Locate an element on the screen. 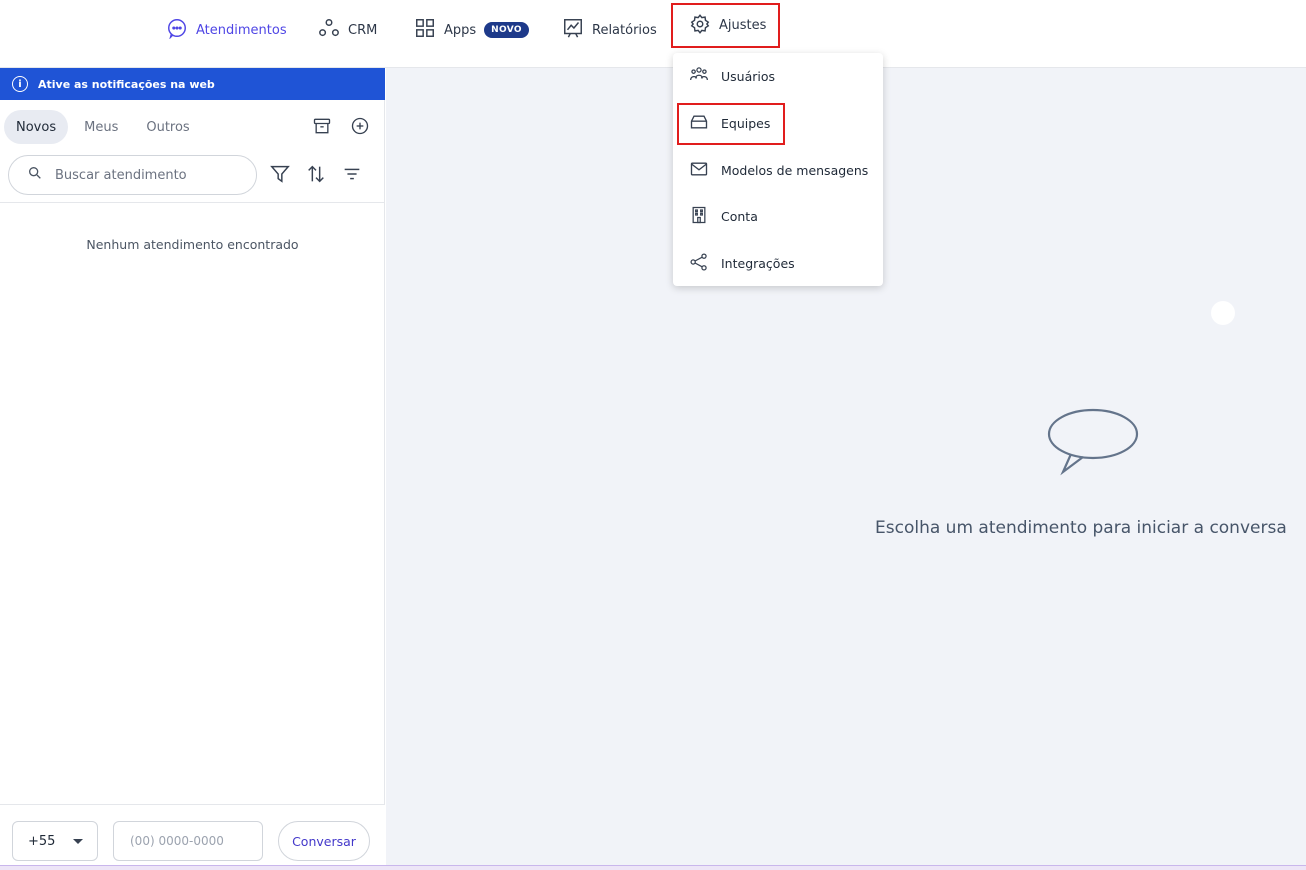 The width and height of the screenshot is (1306, 870). nav-ajustes-label: Ajustes is located at coordinates (743, 25).